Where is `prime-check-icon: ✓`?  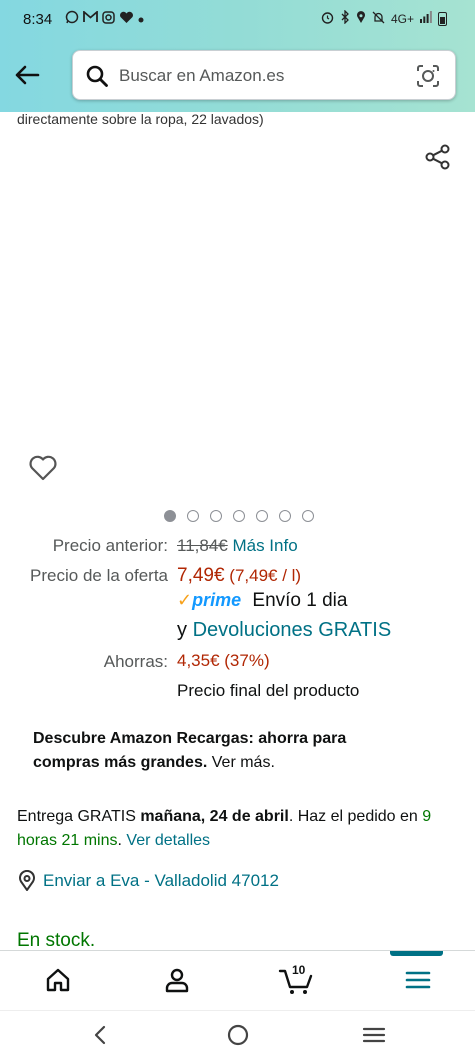 prime-check-icon: ✓ is located at coordinates (185, 600).